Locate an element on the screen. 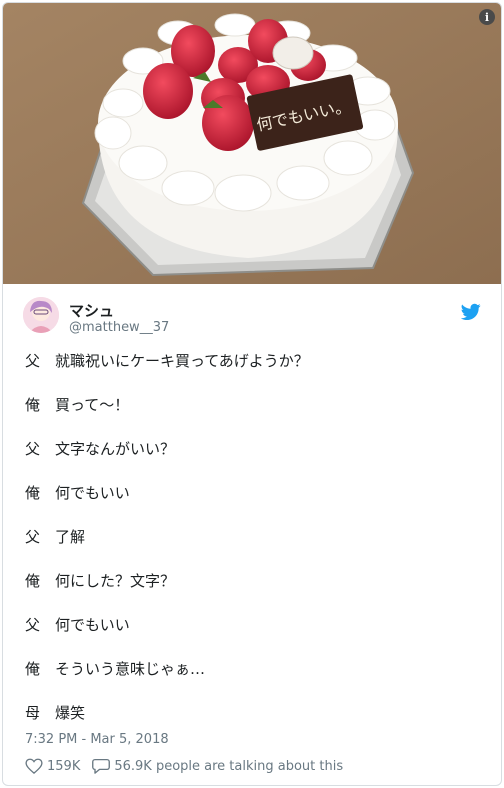  line-text: 買って〜！ is located at coordinates (92, 405).